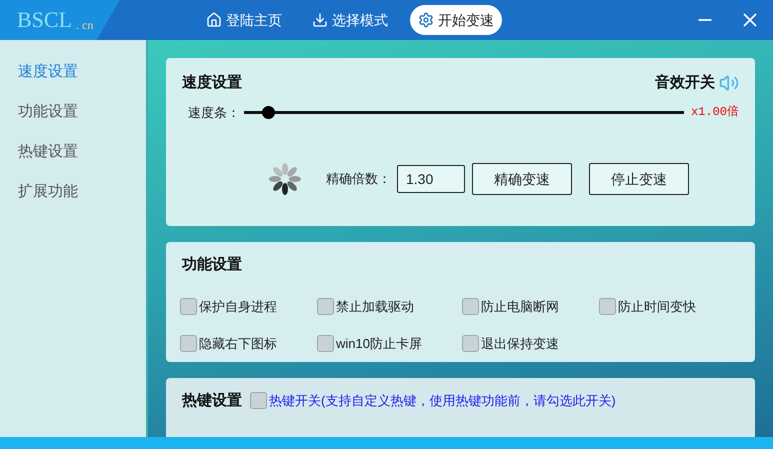 This screenshot has height=449, width=773. I want to click on settings-icon, so click(426, 20).